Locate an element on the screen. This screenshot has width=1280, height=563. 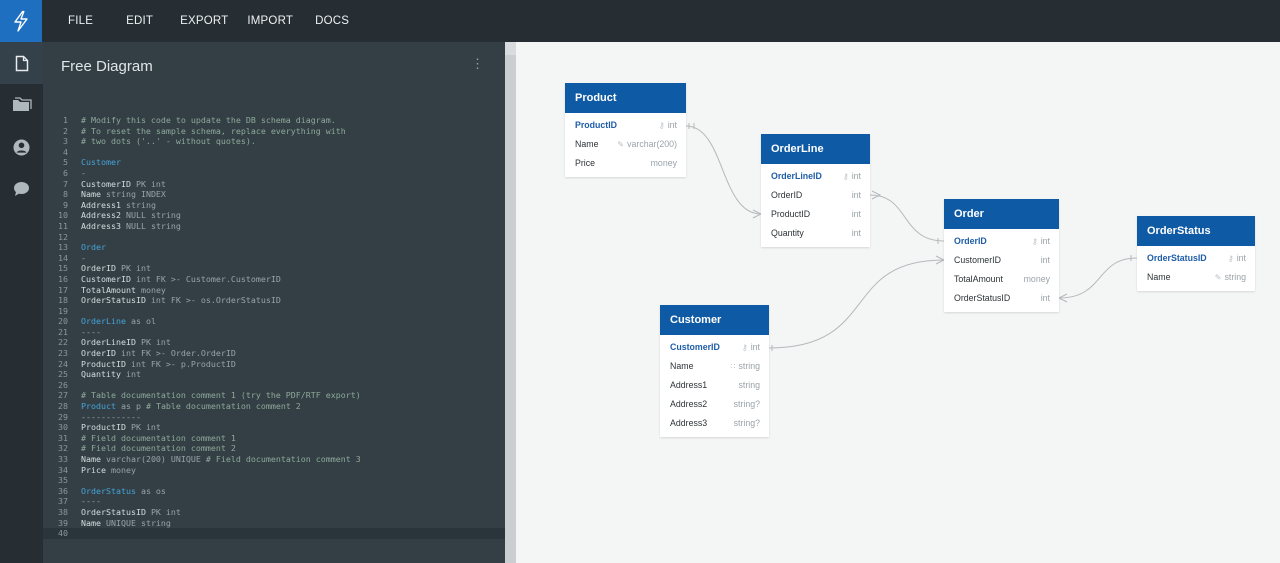
splitter-handle is located at coordinates (510, 309).